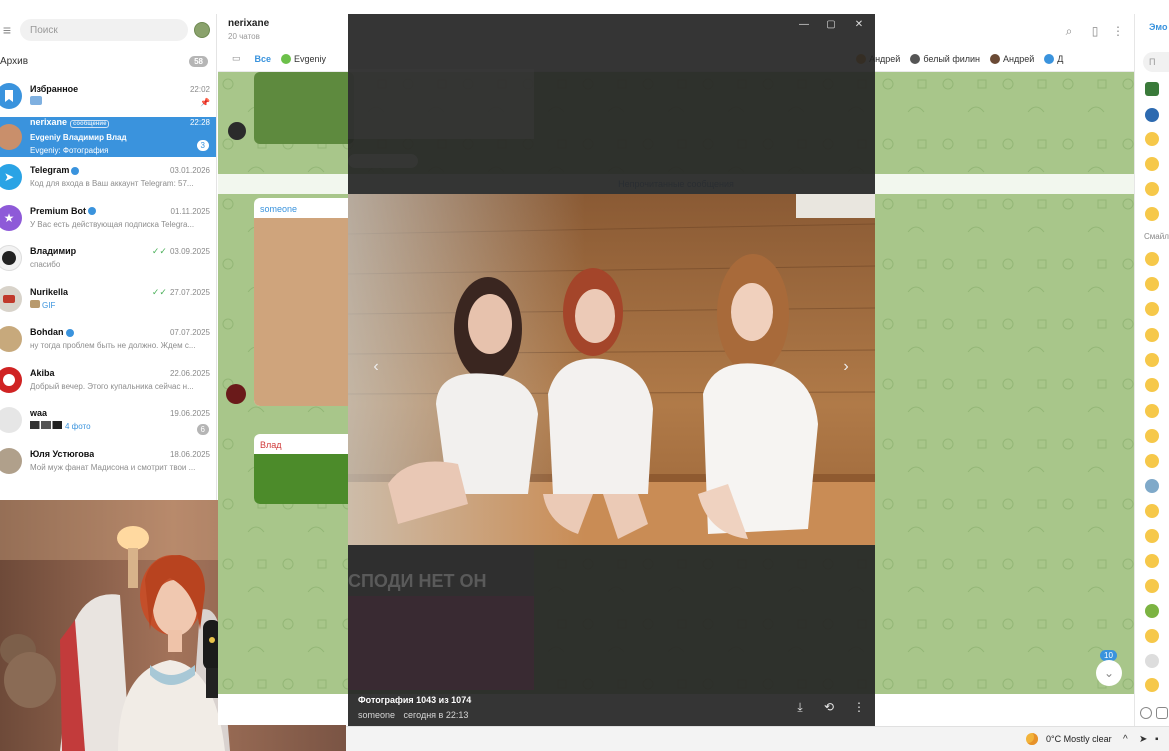 Image resolution: width=1169 pixels, height=751 pixels. Describe the element at coordinates (108, 299) in the screenshot. I see `chat-item-nurikella: Nurikella ✓✓ 27.07.2025 GIF` at that location.